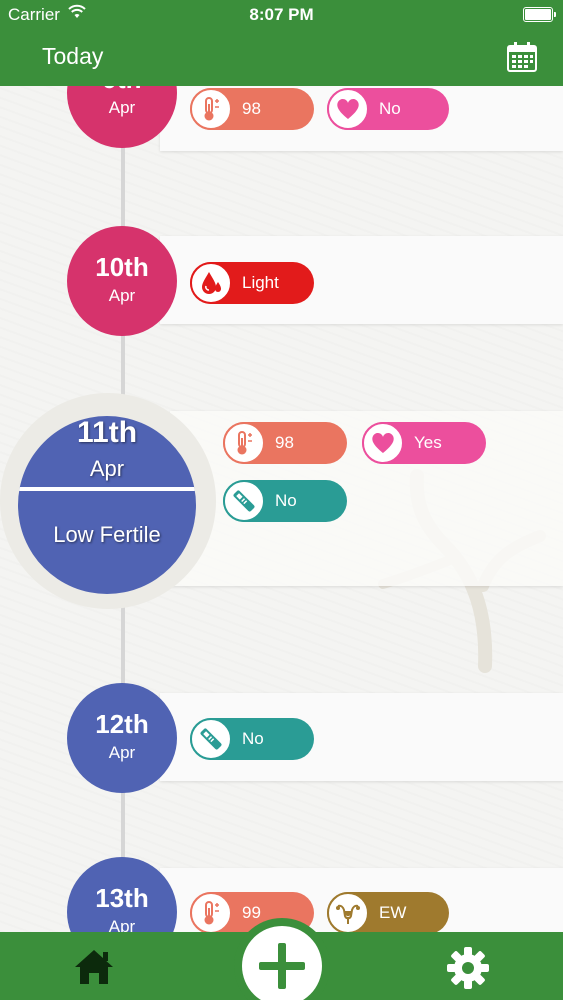  What do you see at coordinates (281, 58) in the screenshot?
I see `nav-bar: Today` at bounding box center [281, 58].